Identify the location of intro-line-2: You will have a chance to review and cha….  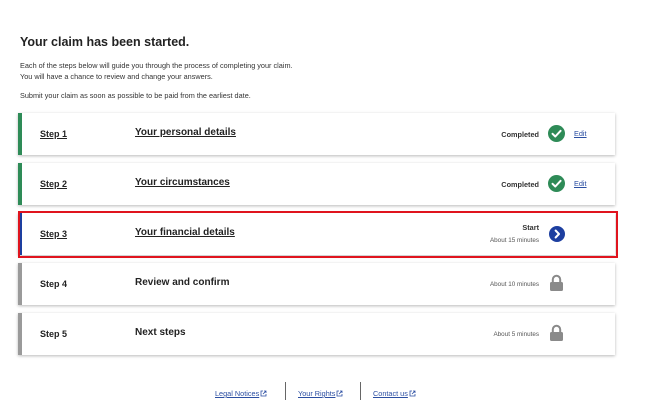
(116, 76).